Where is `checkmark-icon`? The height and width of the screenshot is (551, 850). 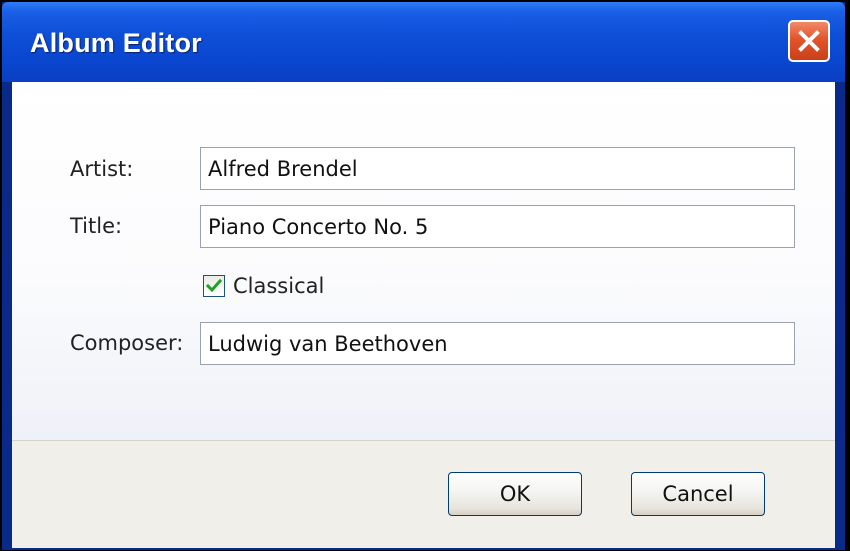 checkmark-icon is located at coordinates (214, 285).